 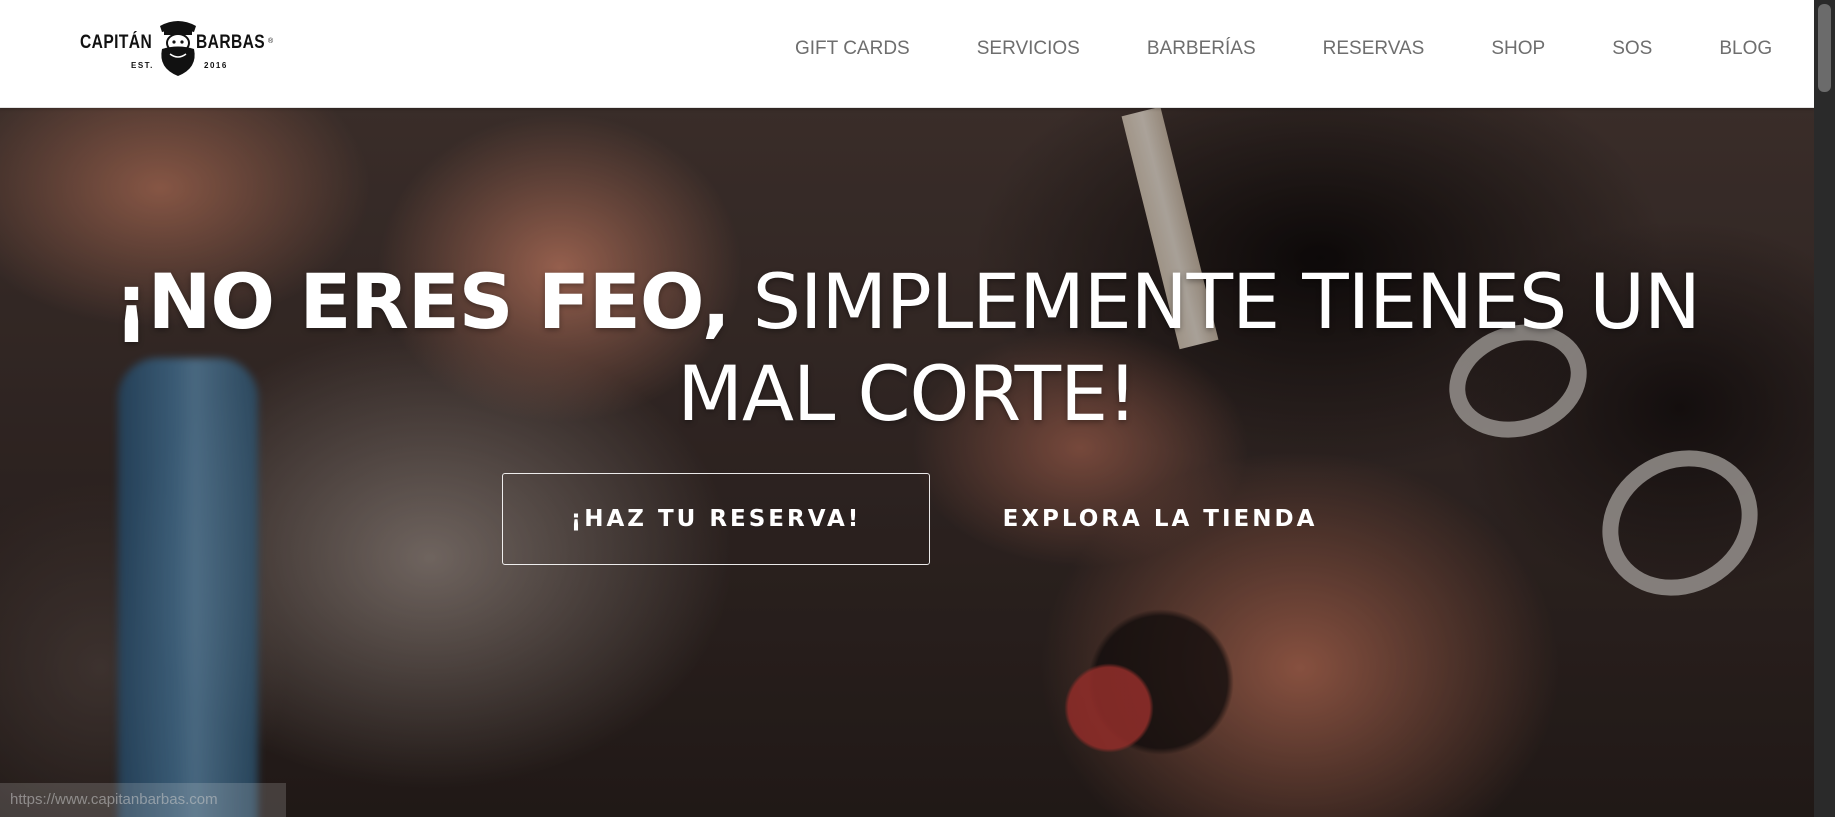 What do you see at coordinates (1824, 408) in the screenshot?
I see `page-scrollbar` at bounding box center [1824, 408].